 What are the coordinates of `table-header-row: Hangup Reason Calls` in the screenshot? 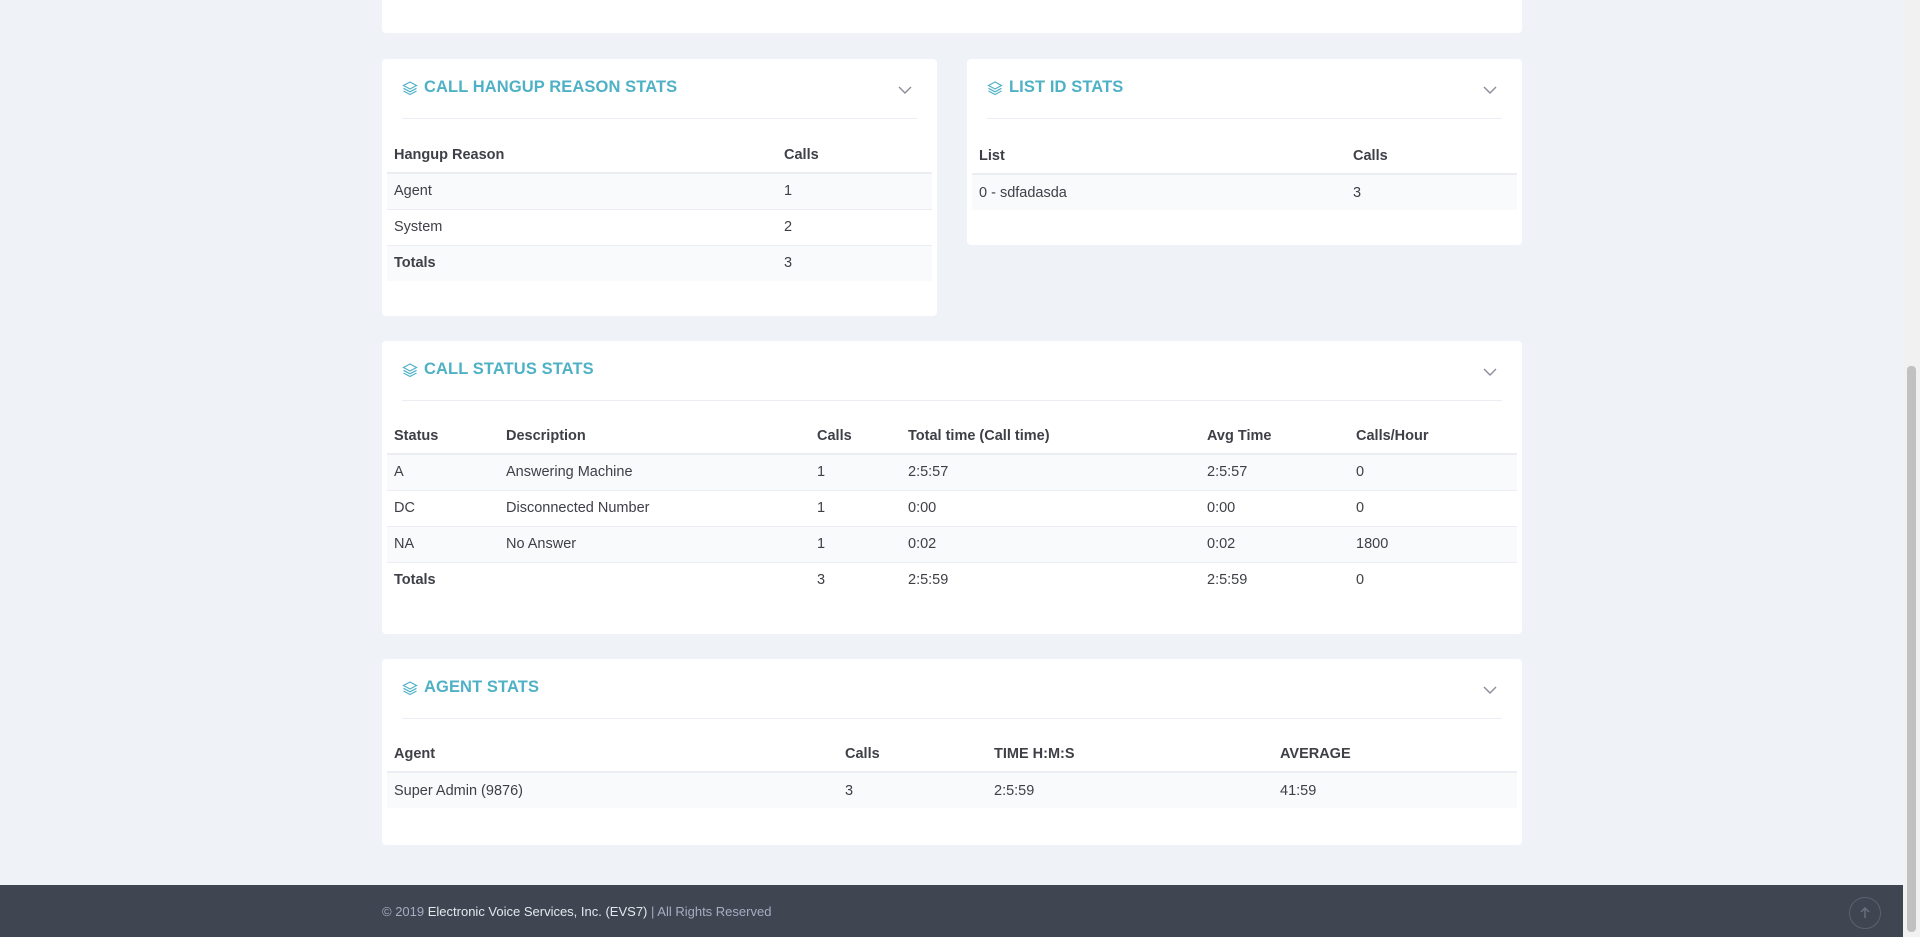 It's located at (659, 155).